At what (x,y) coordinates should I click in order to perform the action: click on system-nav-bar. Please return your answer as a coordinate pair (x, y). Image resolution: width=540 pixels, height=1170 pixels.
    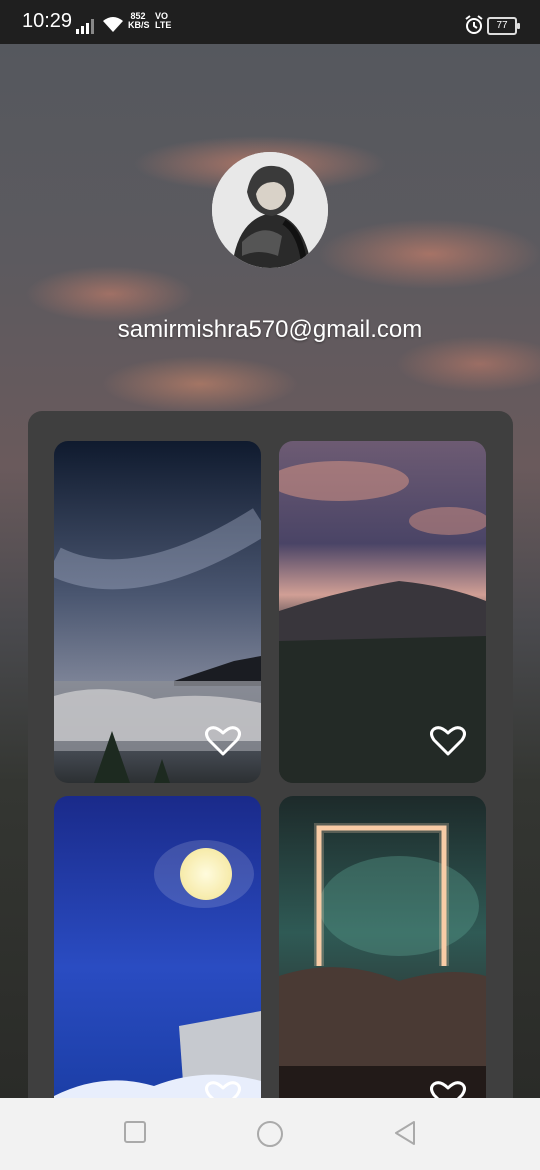
    Looking at the image, I should click on (270, 1134).